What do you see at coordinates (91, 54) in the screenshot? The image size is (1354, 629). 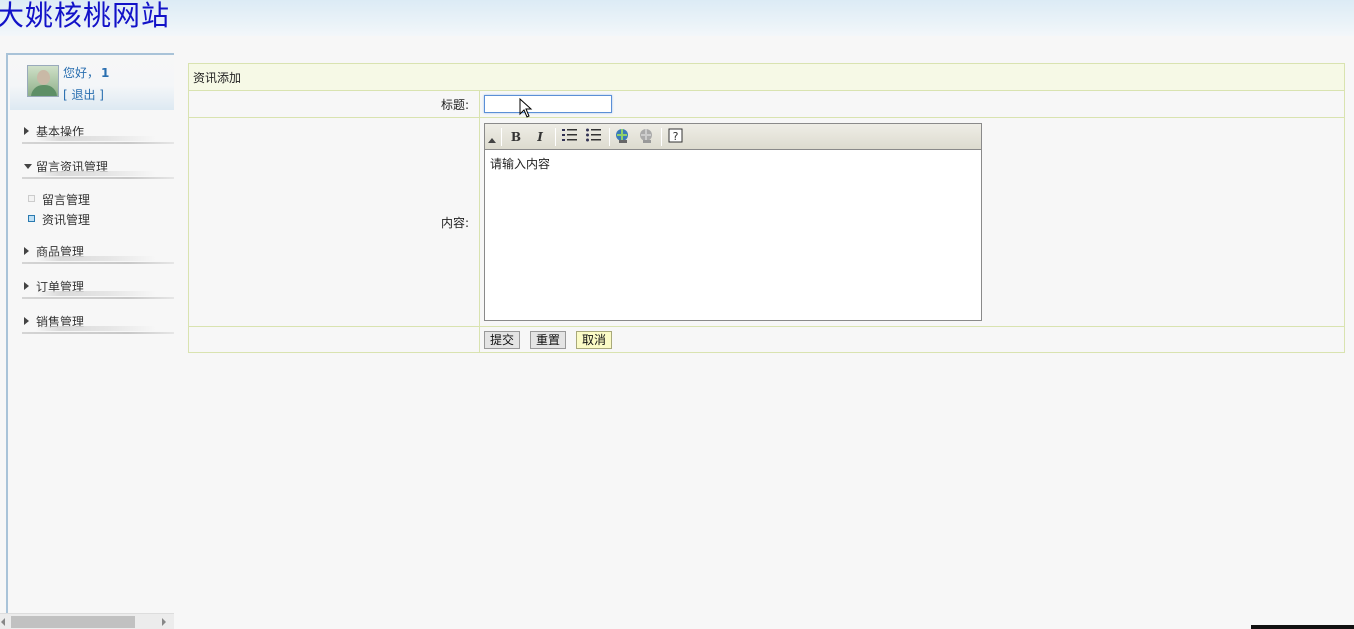 I see `sidebar-top-border` at bounding box center [91, 54].